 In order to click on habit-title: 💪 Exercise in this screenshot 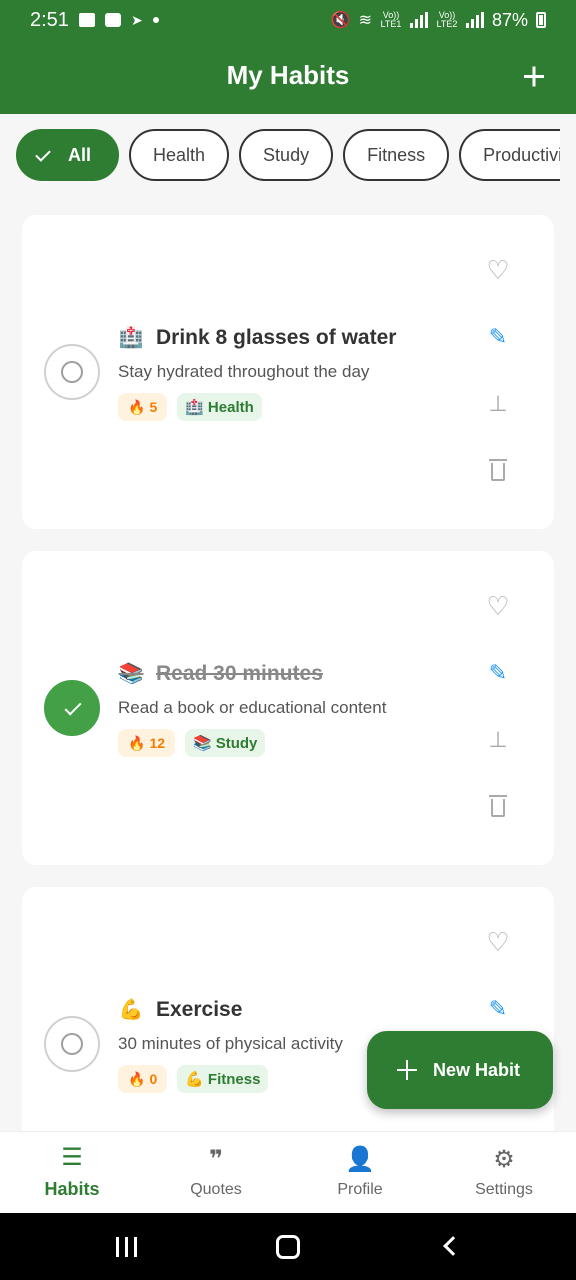, I will do `click(180, 1009)`.